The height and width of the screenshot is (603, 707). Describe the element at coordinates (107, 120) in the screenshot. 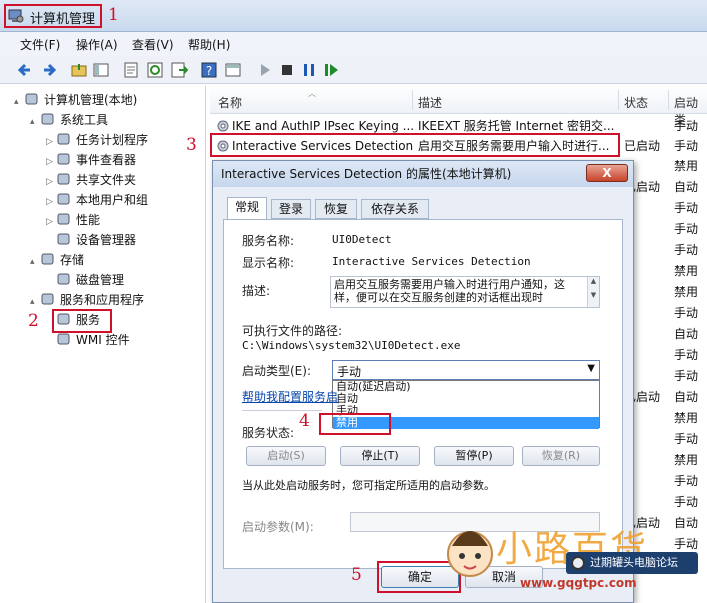

I see `tree-item: ▴ 系统工具` at that location.